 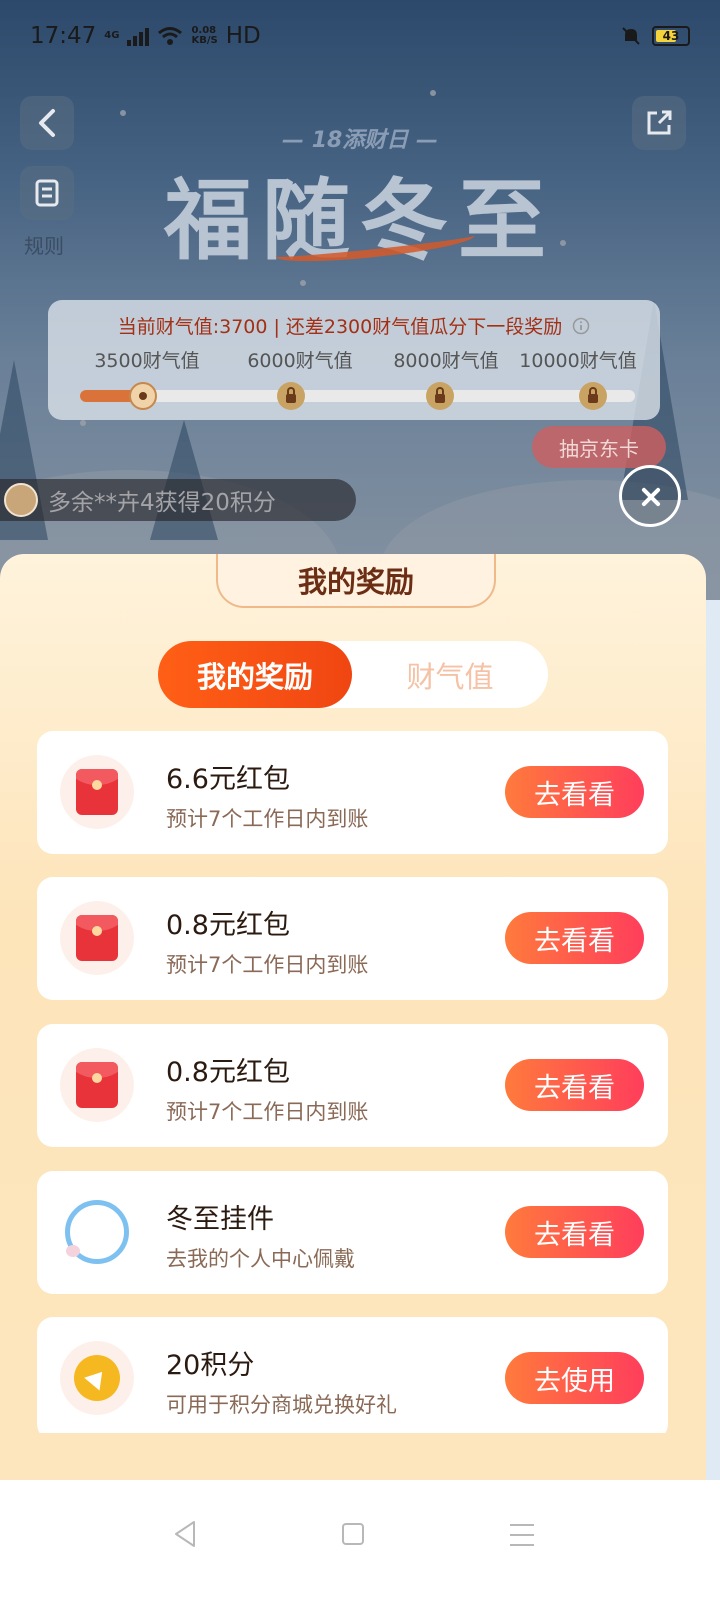 What do you see at coordinates (185, 1534) in the screenshot?
I see `nav-back-icon` at bounding box center [185, 1534].